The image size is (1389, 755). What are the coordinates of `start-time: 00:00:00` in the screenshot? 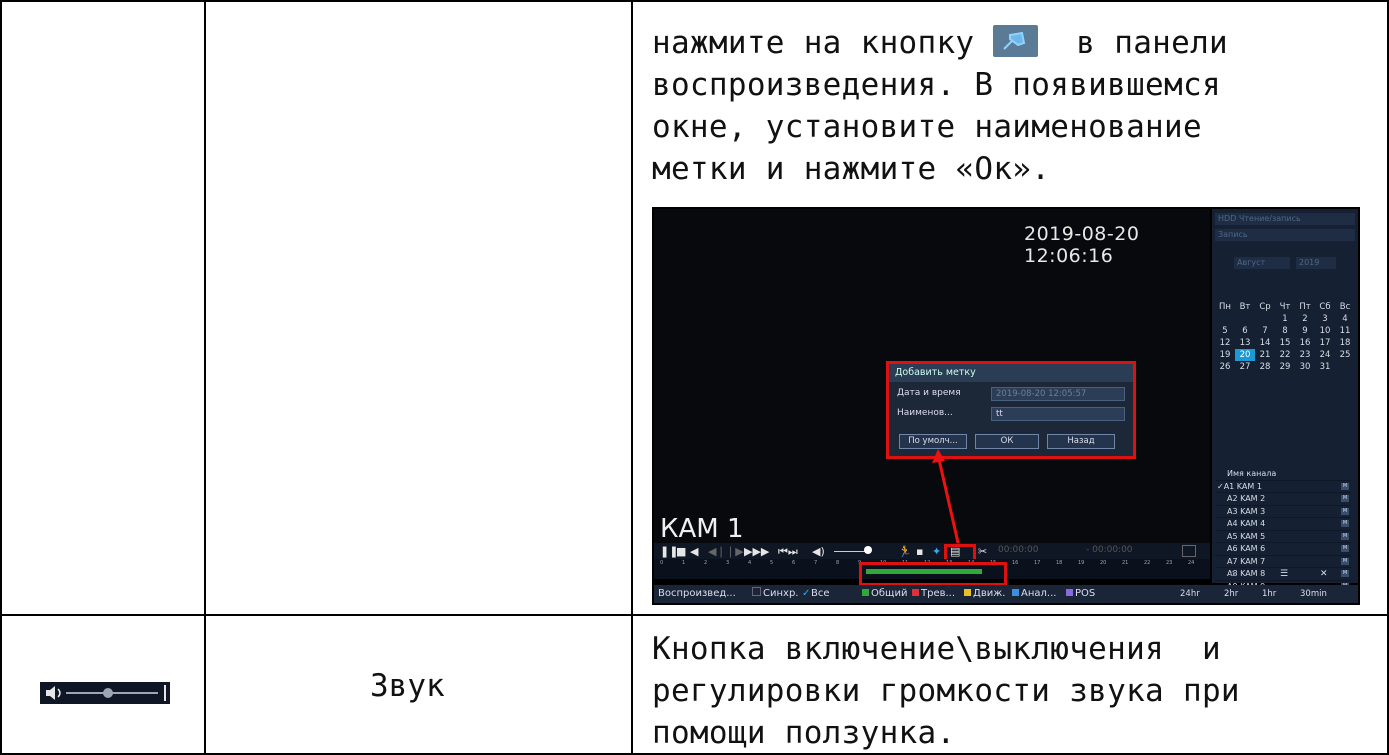 It's located at (1018, 550).